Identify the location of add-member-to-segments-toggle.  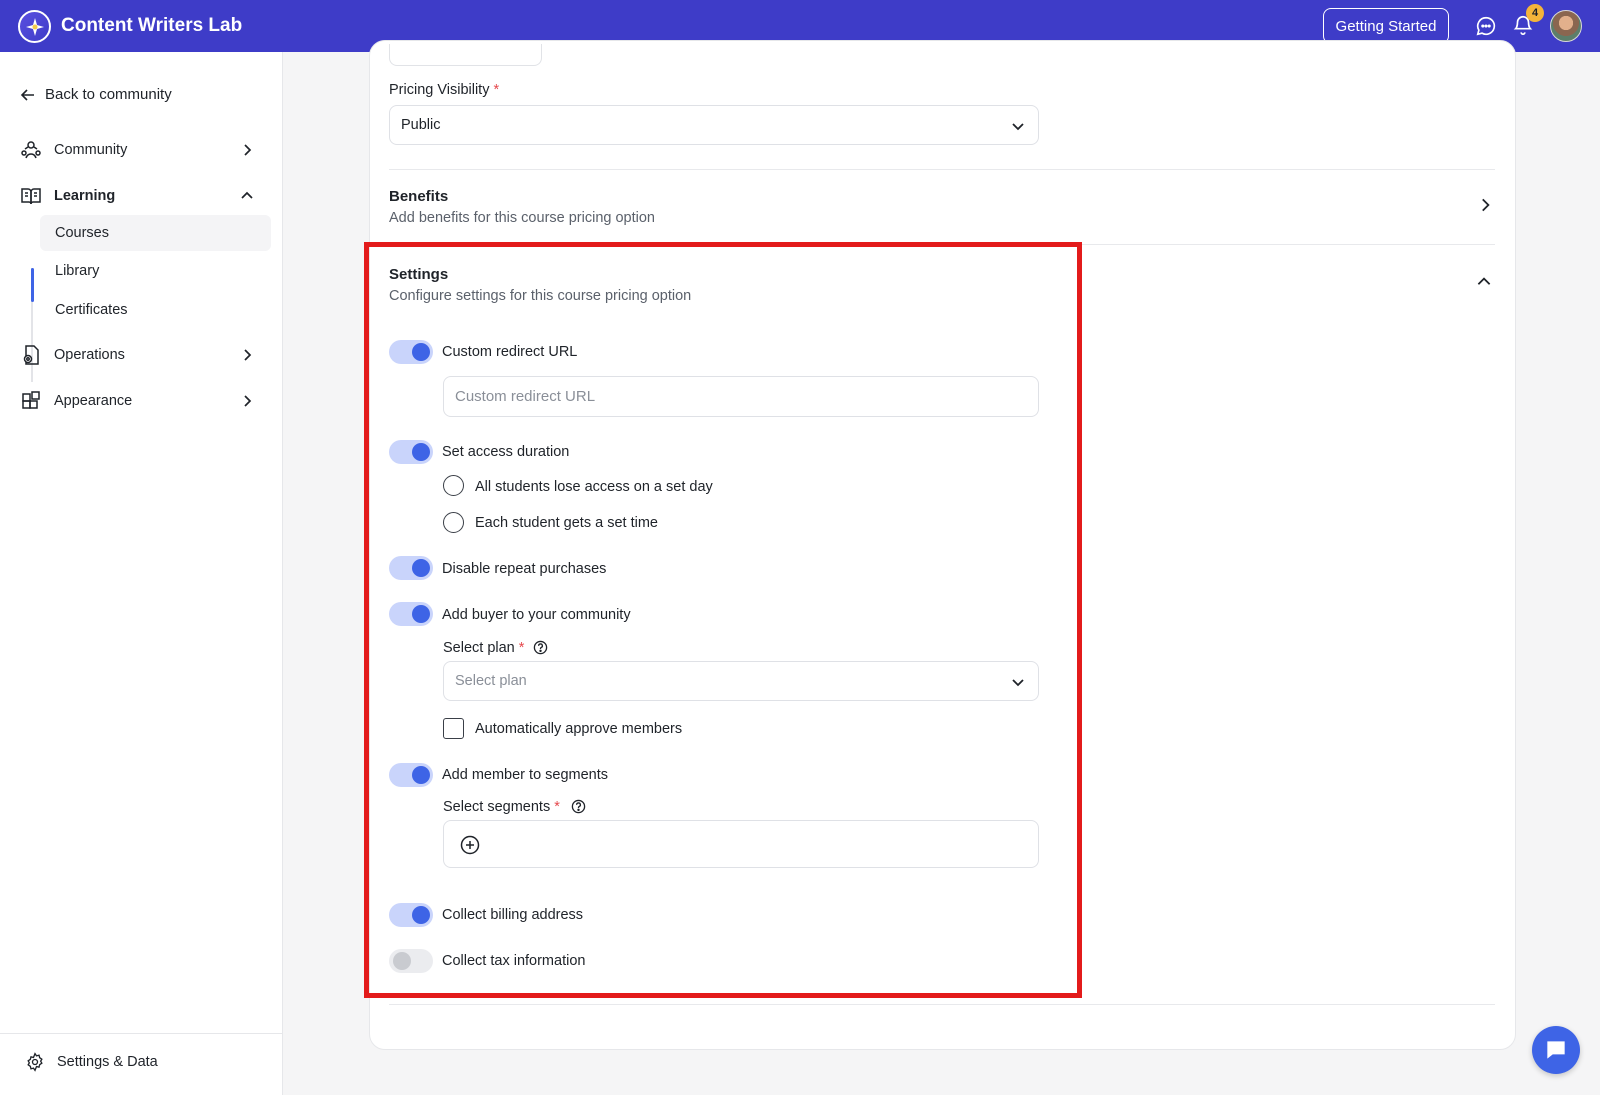
(411, 775).